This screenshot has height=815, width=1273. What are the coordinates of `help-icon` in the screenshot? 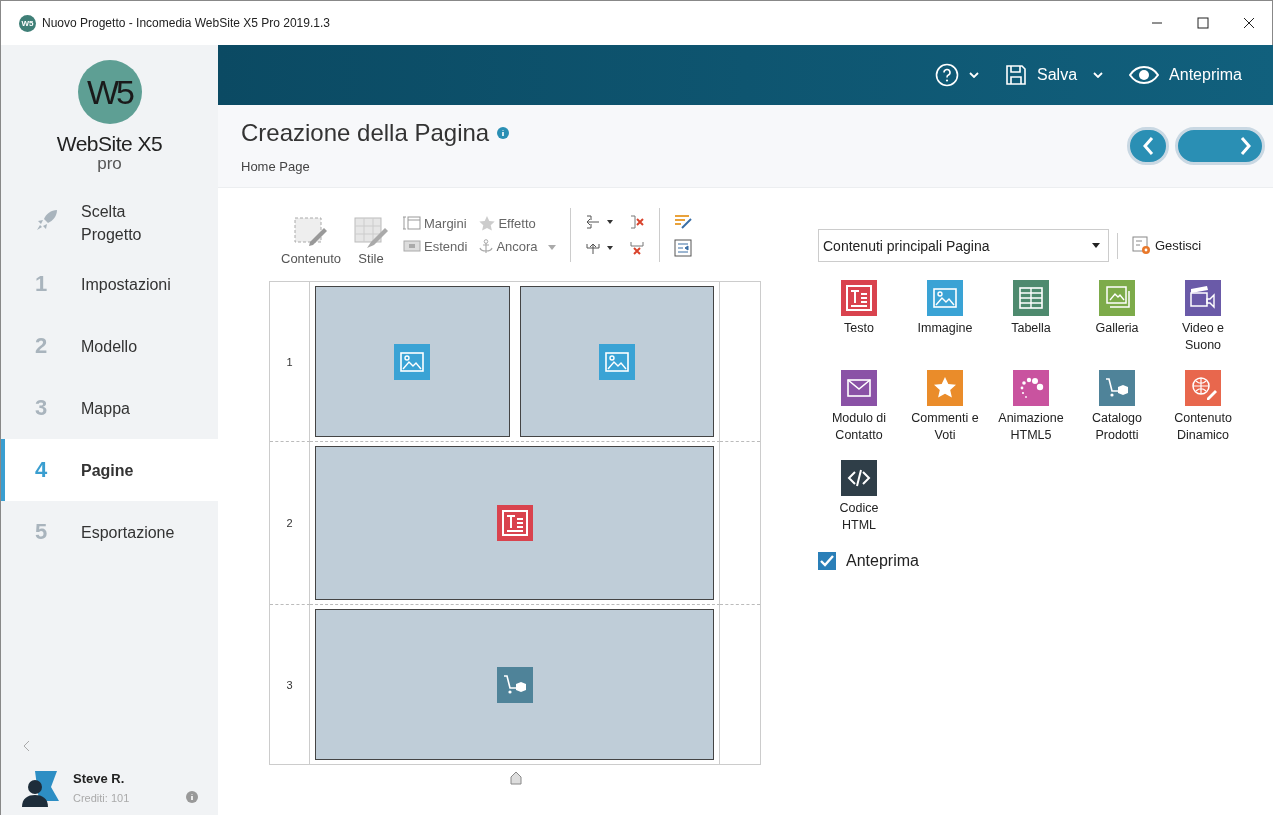 It's located at (947, 75).